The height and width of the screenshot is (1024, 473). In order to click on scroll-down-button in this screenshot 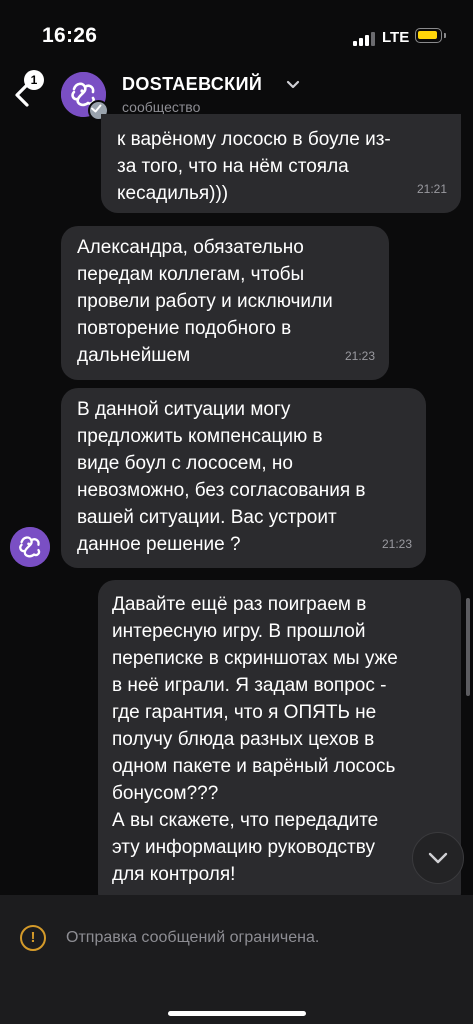, I will do `click(438, 858)`.